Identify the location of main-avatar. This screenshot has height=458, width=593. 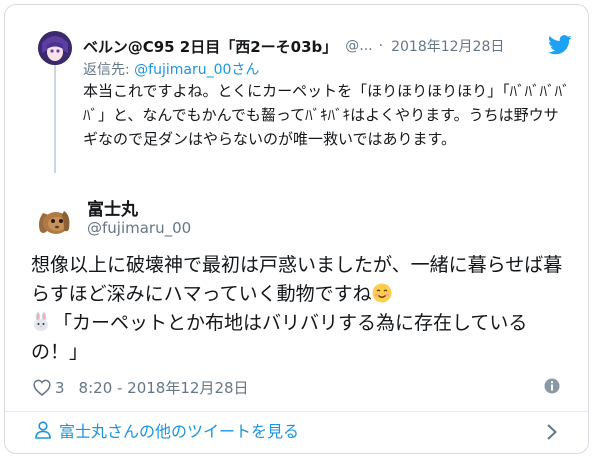
(54, 216).